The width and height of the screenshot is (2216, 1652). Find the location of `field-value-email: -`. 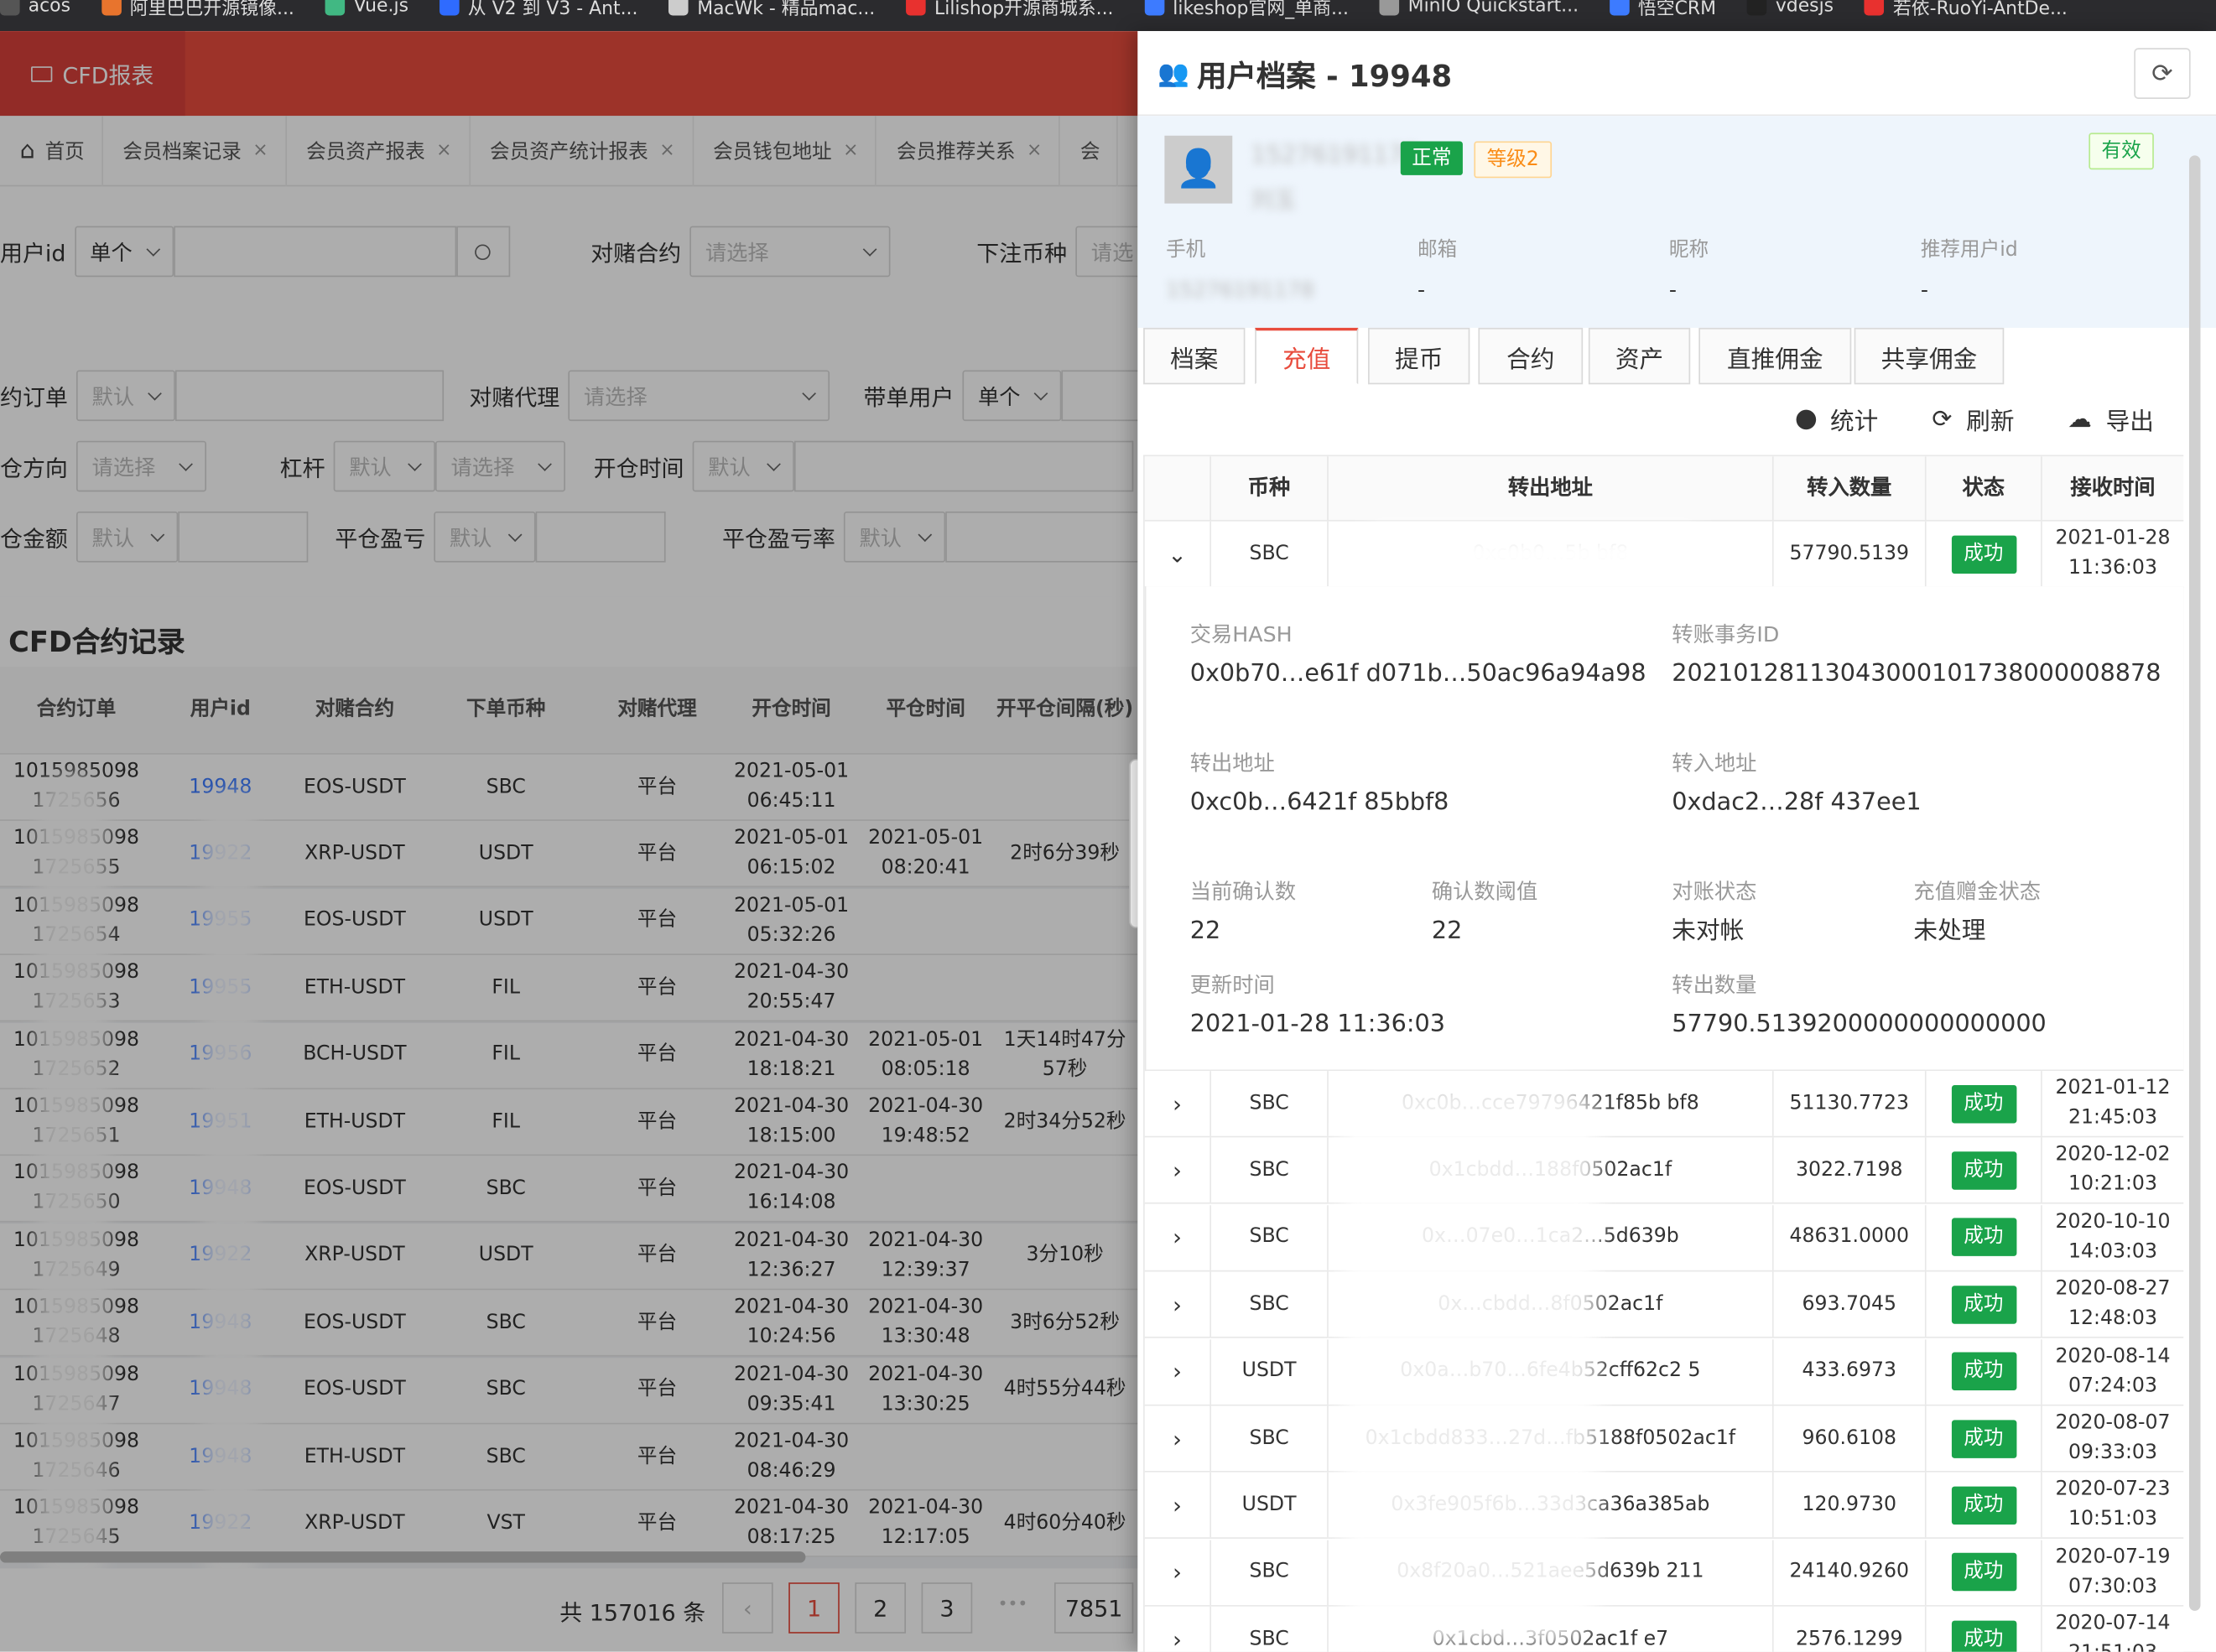

field-value-email: - is located at coordinates (1422, 290).